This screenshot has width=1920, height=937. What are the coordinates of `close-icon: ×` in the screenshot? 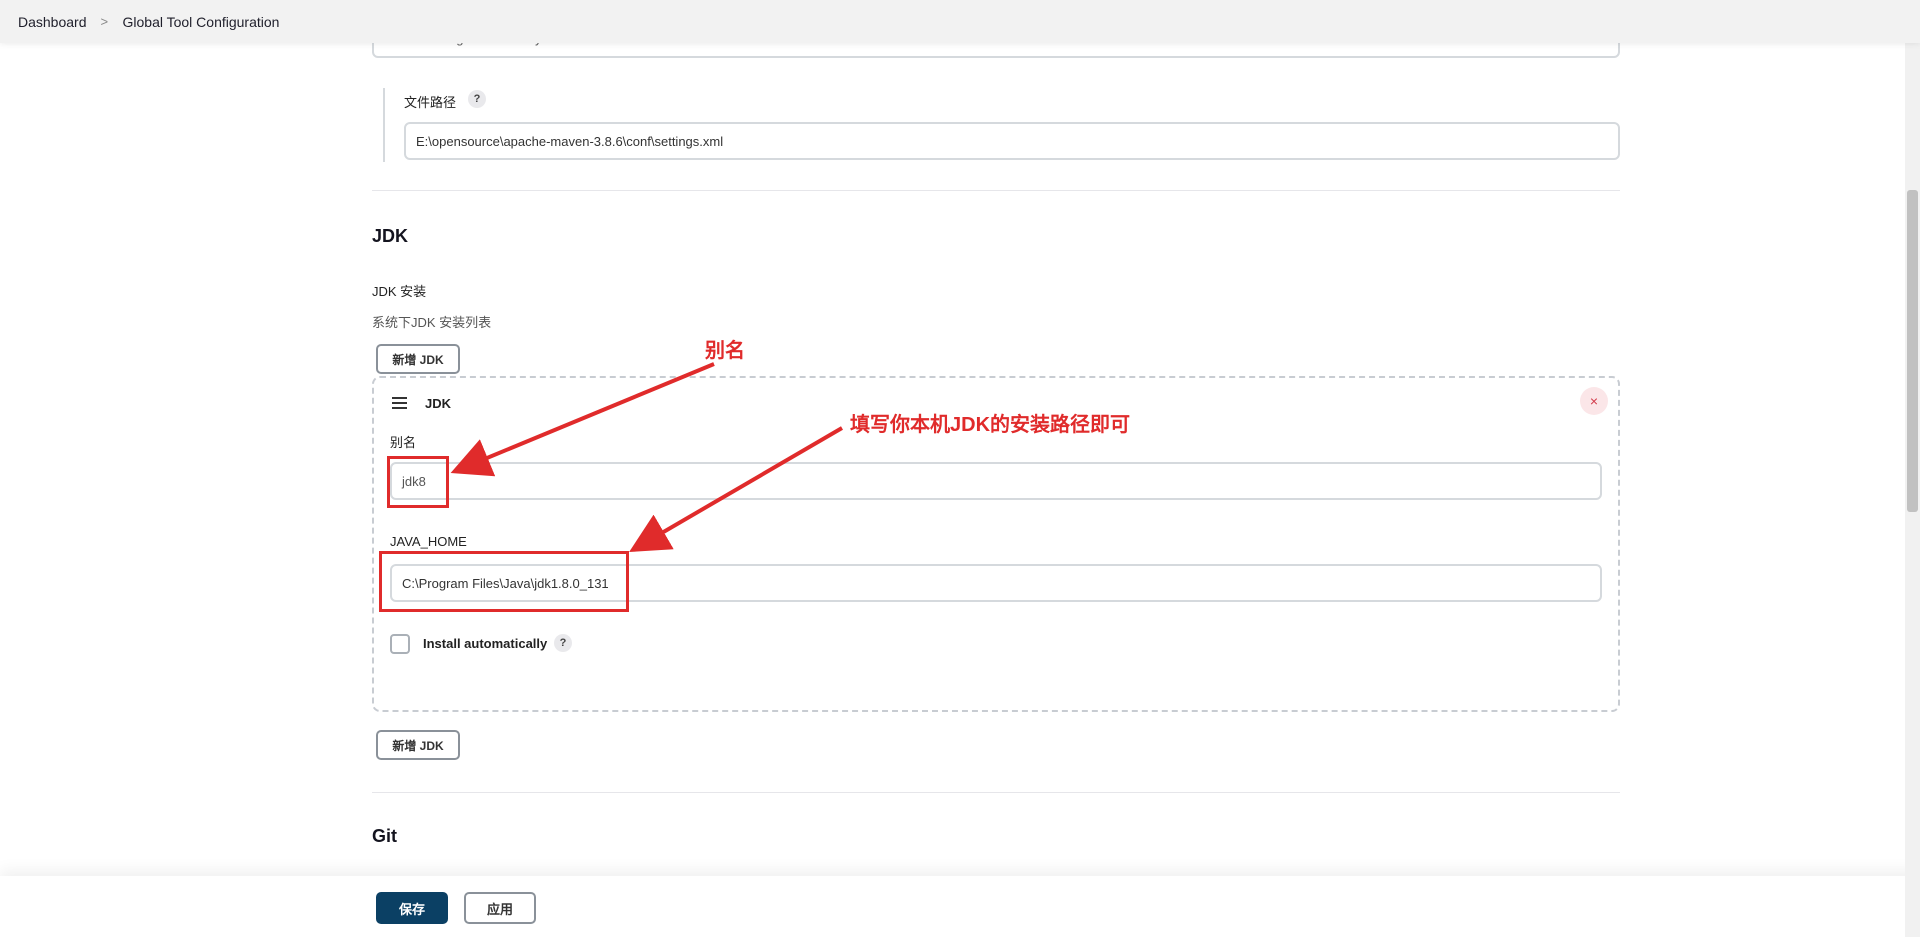 It's located at (1594, 401).